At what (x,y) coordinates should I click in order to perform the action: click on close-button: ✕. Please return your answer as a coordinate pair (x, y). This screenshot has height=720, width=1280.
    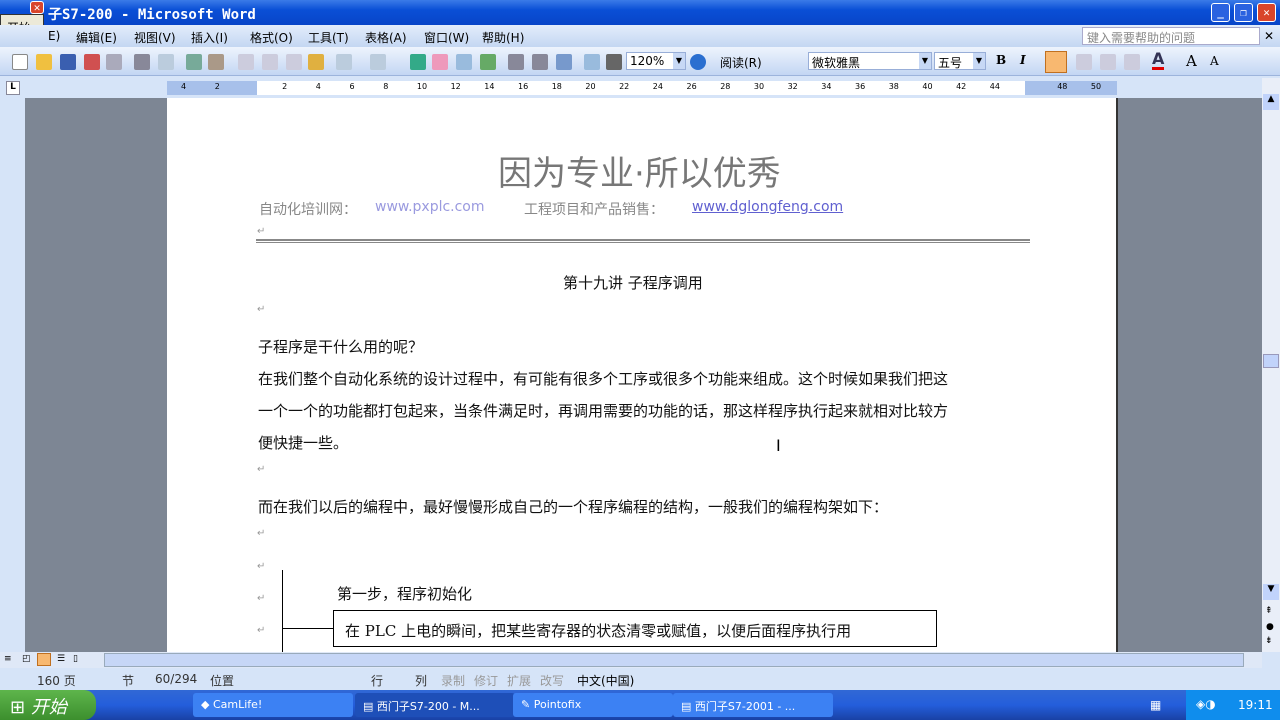
    Looking at the image, I should click on (1266, 12).